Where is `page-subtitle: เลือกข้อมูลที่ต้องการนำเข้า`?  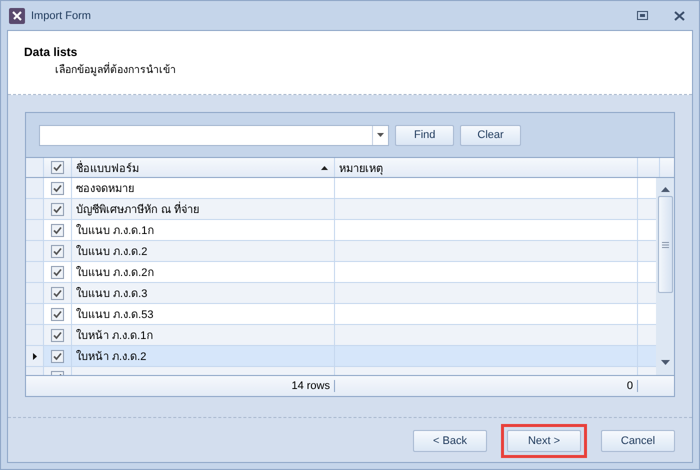
page-subtitle: เลือกข้อมูลที่ต้องการนำเข้า is located at coordinates (116, 69).